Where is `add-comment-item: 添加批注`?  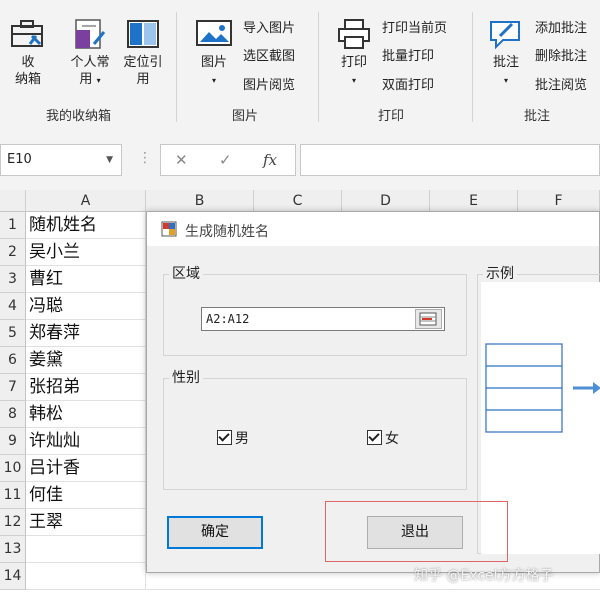
add-comment-item: 添加批注 is located at coordinates (561, 26).